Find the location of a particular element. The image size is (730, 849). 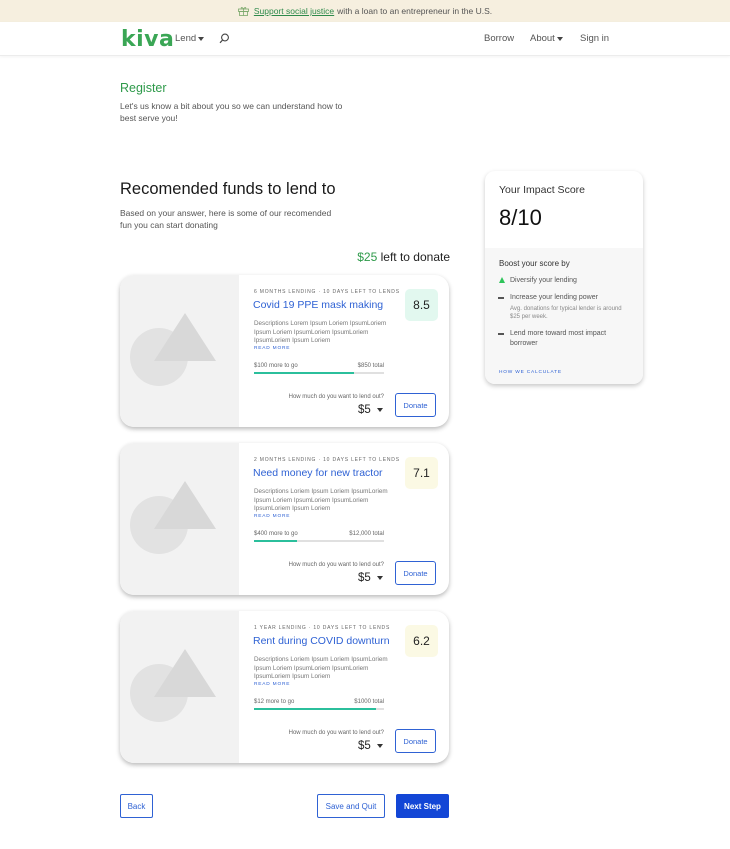

amount-to-go: $12 more to go is located at coordinates (274, 702).